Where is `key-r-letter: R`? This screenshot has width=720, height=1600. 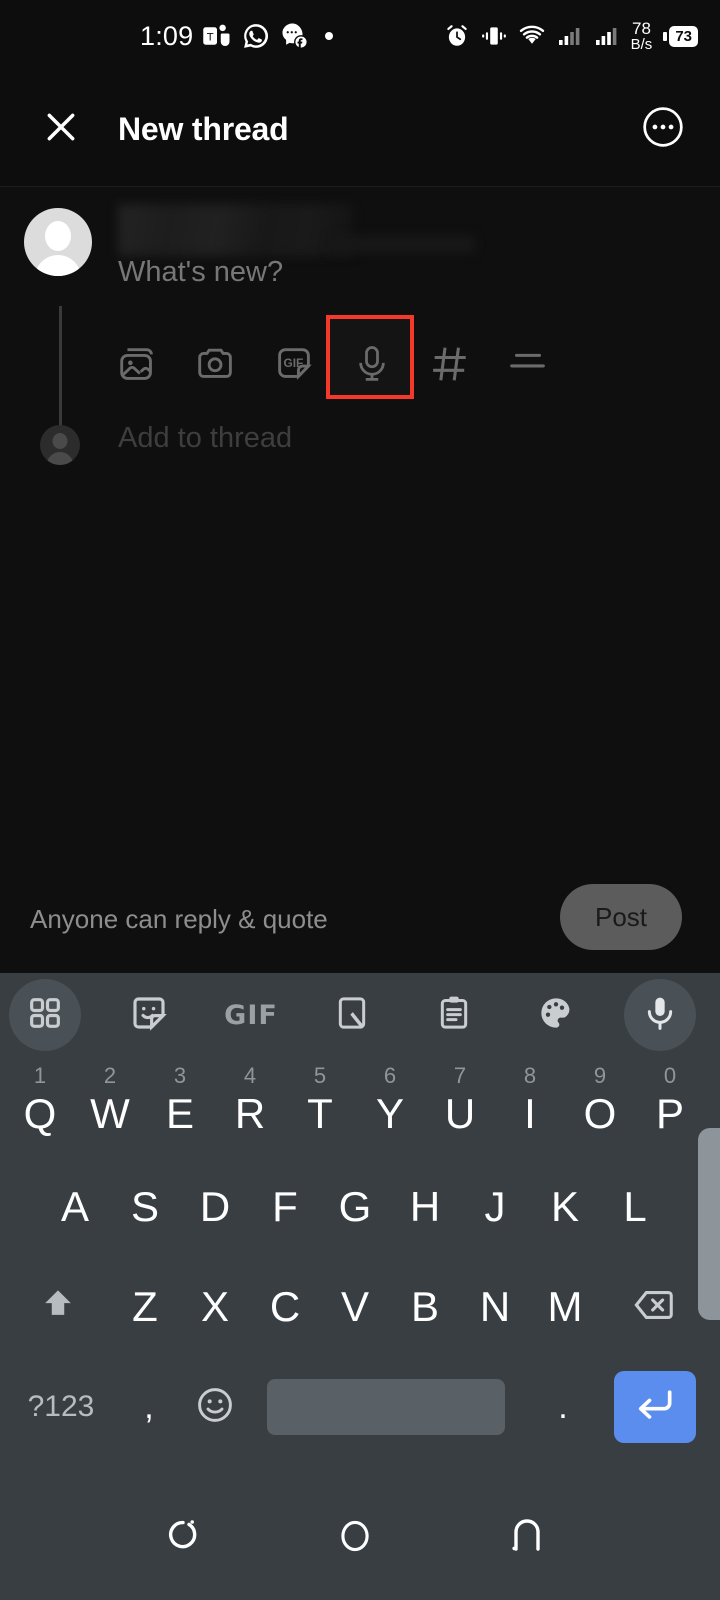
key-r-letter: R is located at coordinates (250, 1113).